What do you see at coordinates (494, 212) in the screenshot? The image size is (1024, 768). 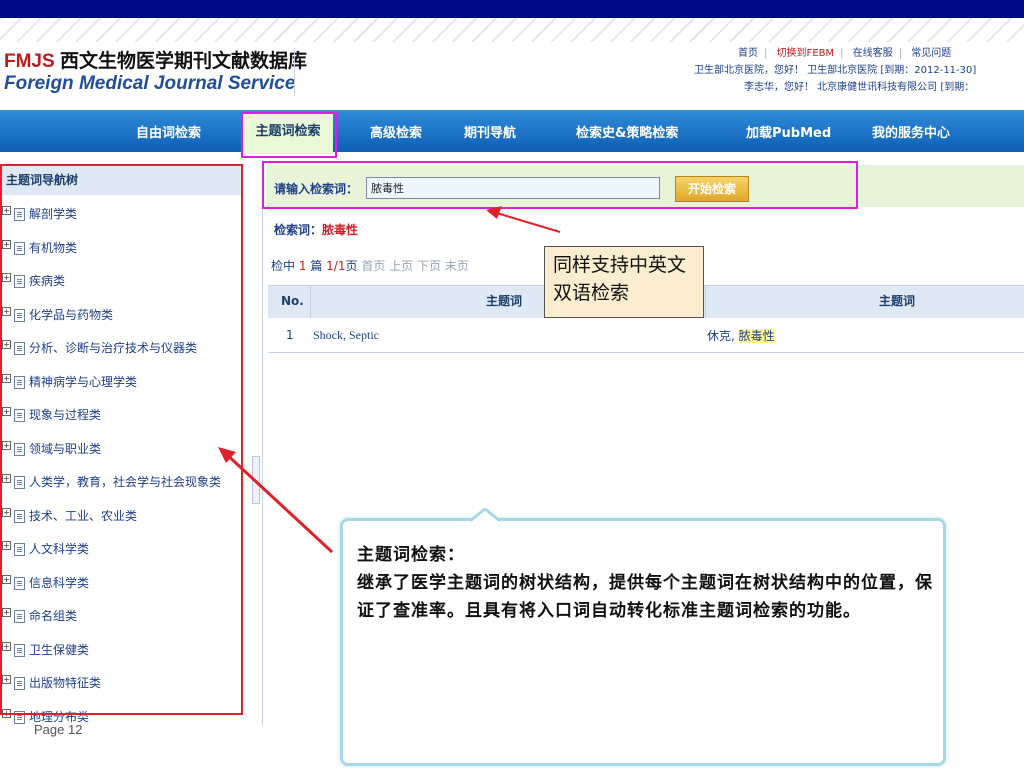 I see `arrow-head-search` at bounding box center [494, 212].